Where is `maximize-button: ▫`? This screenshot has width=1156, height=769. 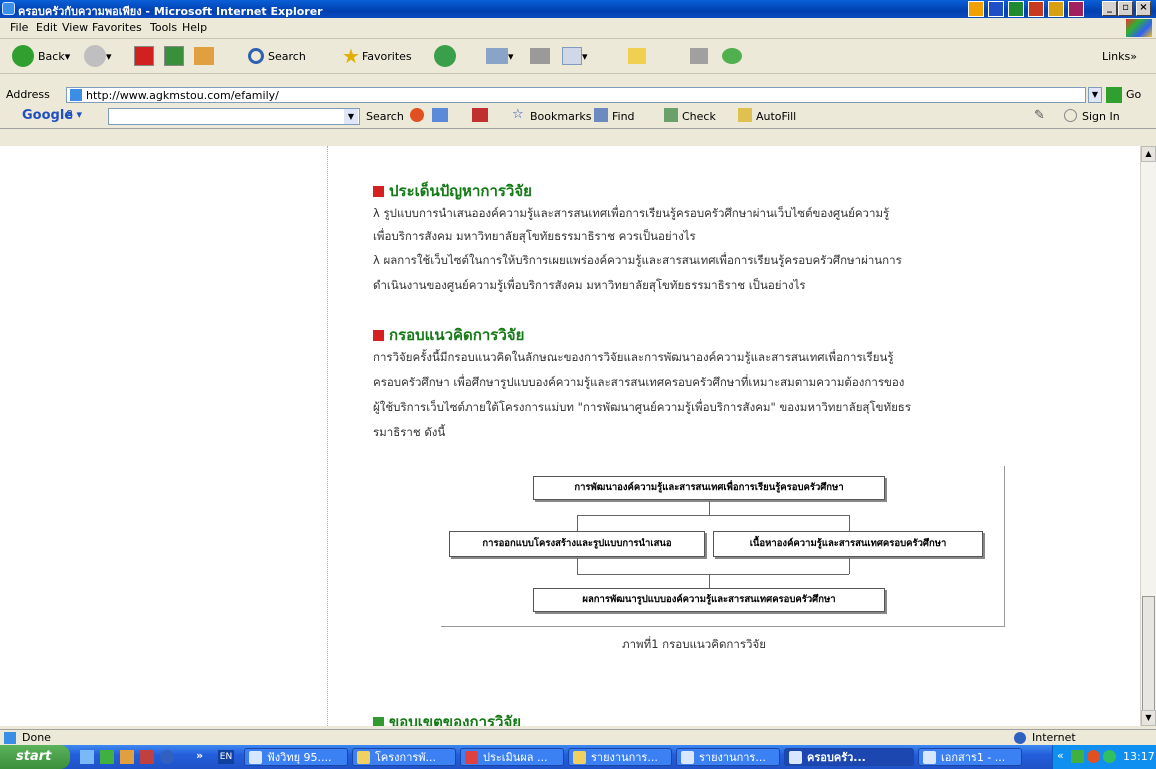
maximize-button: ▫ is located at coordinates (1125, 8).